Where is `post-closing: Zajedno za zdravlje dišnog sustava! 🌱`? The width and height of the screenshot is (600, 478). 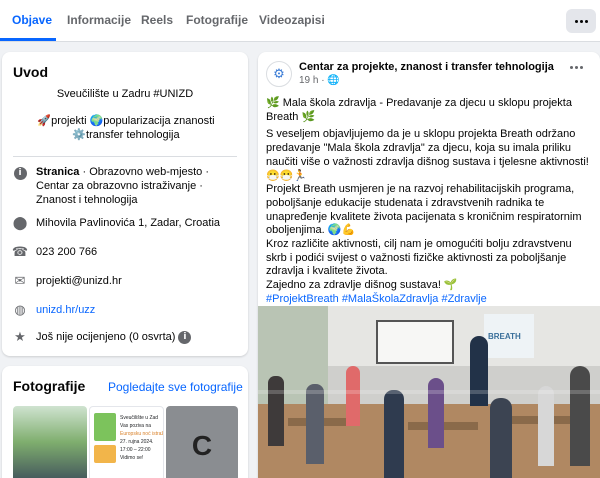 post-closing: Zajedno za zdravlje dišnog sustava! 🌱 is located at coordinates (362, 285).